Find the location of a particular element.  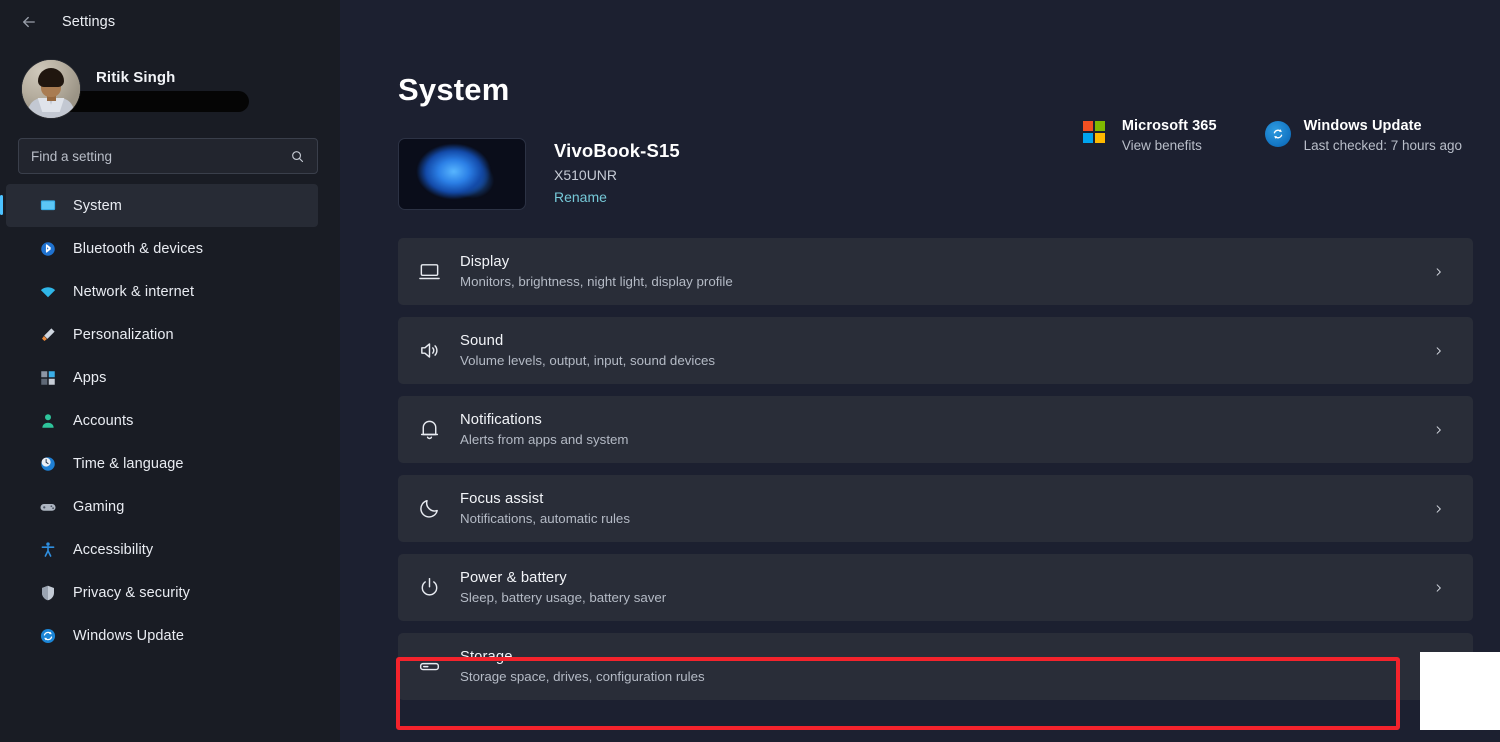

gamepad-icon is located at coordinates (48, 507).